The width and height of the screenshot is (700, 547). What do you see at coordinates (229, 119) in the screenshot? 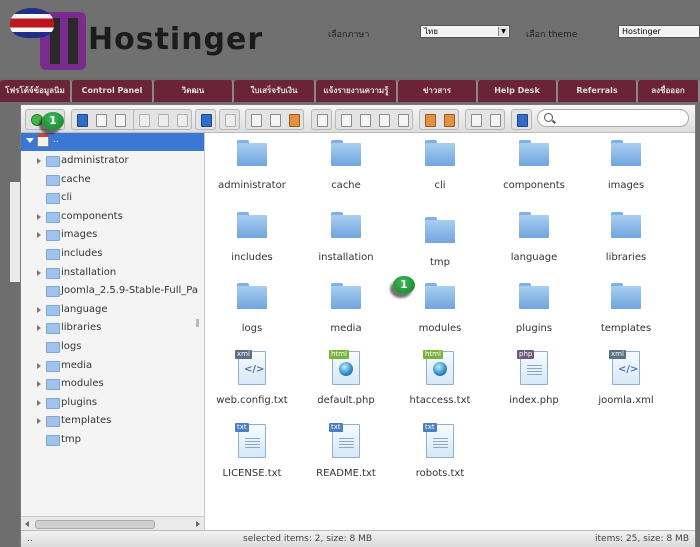
I see `quicklook-button` at bounding box center [229, 119].